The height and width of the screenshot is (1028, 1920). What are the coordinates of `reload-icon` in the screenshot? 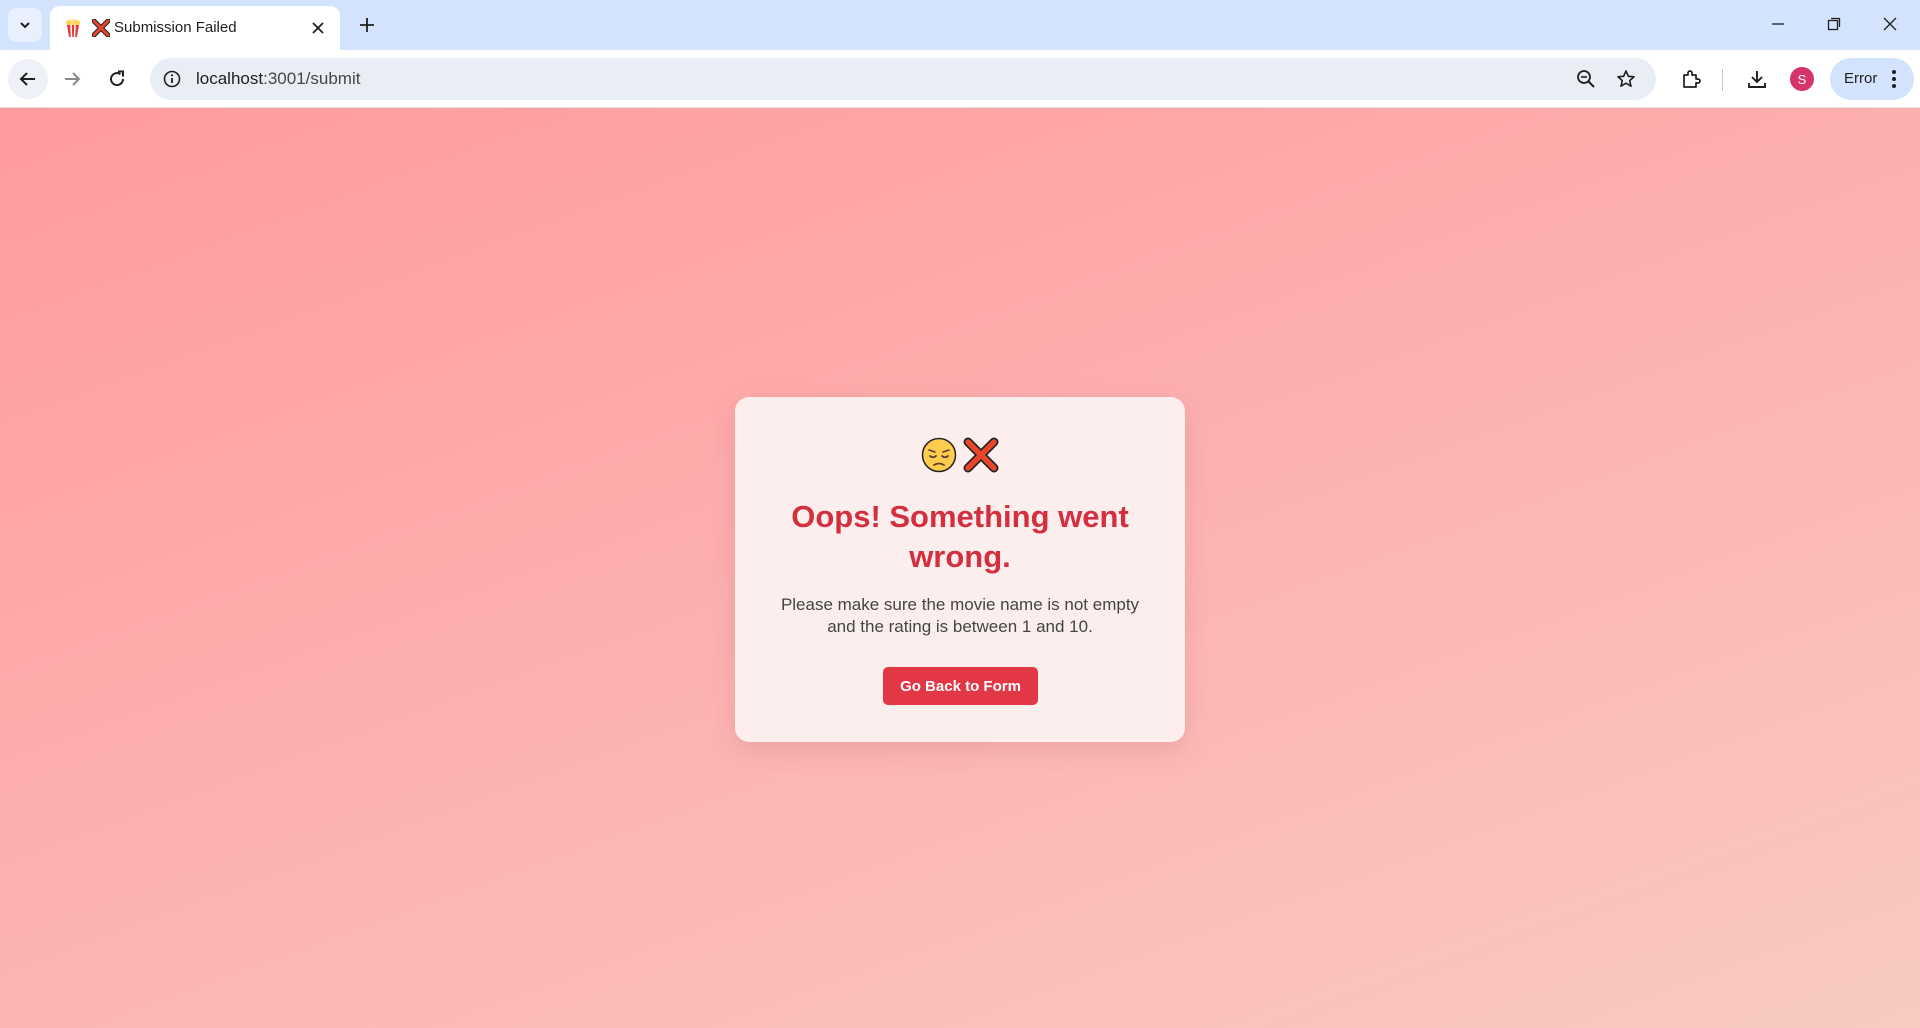 It's located at (117, 78).